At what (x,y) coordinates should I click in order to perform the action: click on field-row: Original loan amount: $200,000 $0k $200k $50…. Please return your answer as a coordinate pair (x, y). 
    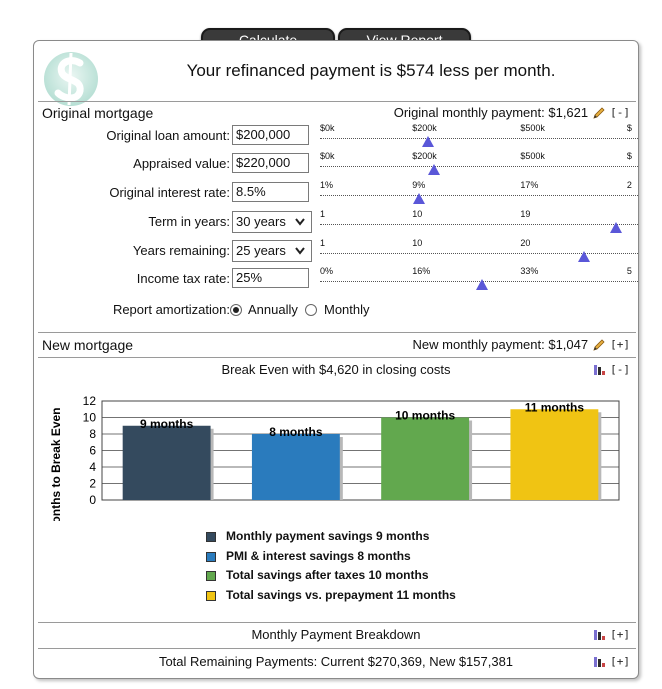
    Looking at the image, I should click on (336, 136).